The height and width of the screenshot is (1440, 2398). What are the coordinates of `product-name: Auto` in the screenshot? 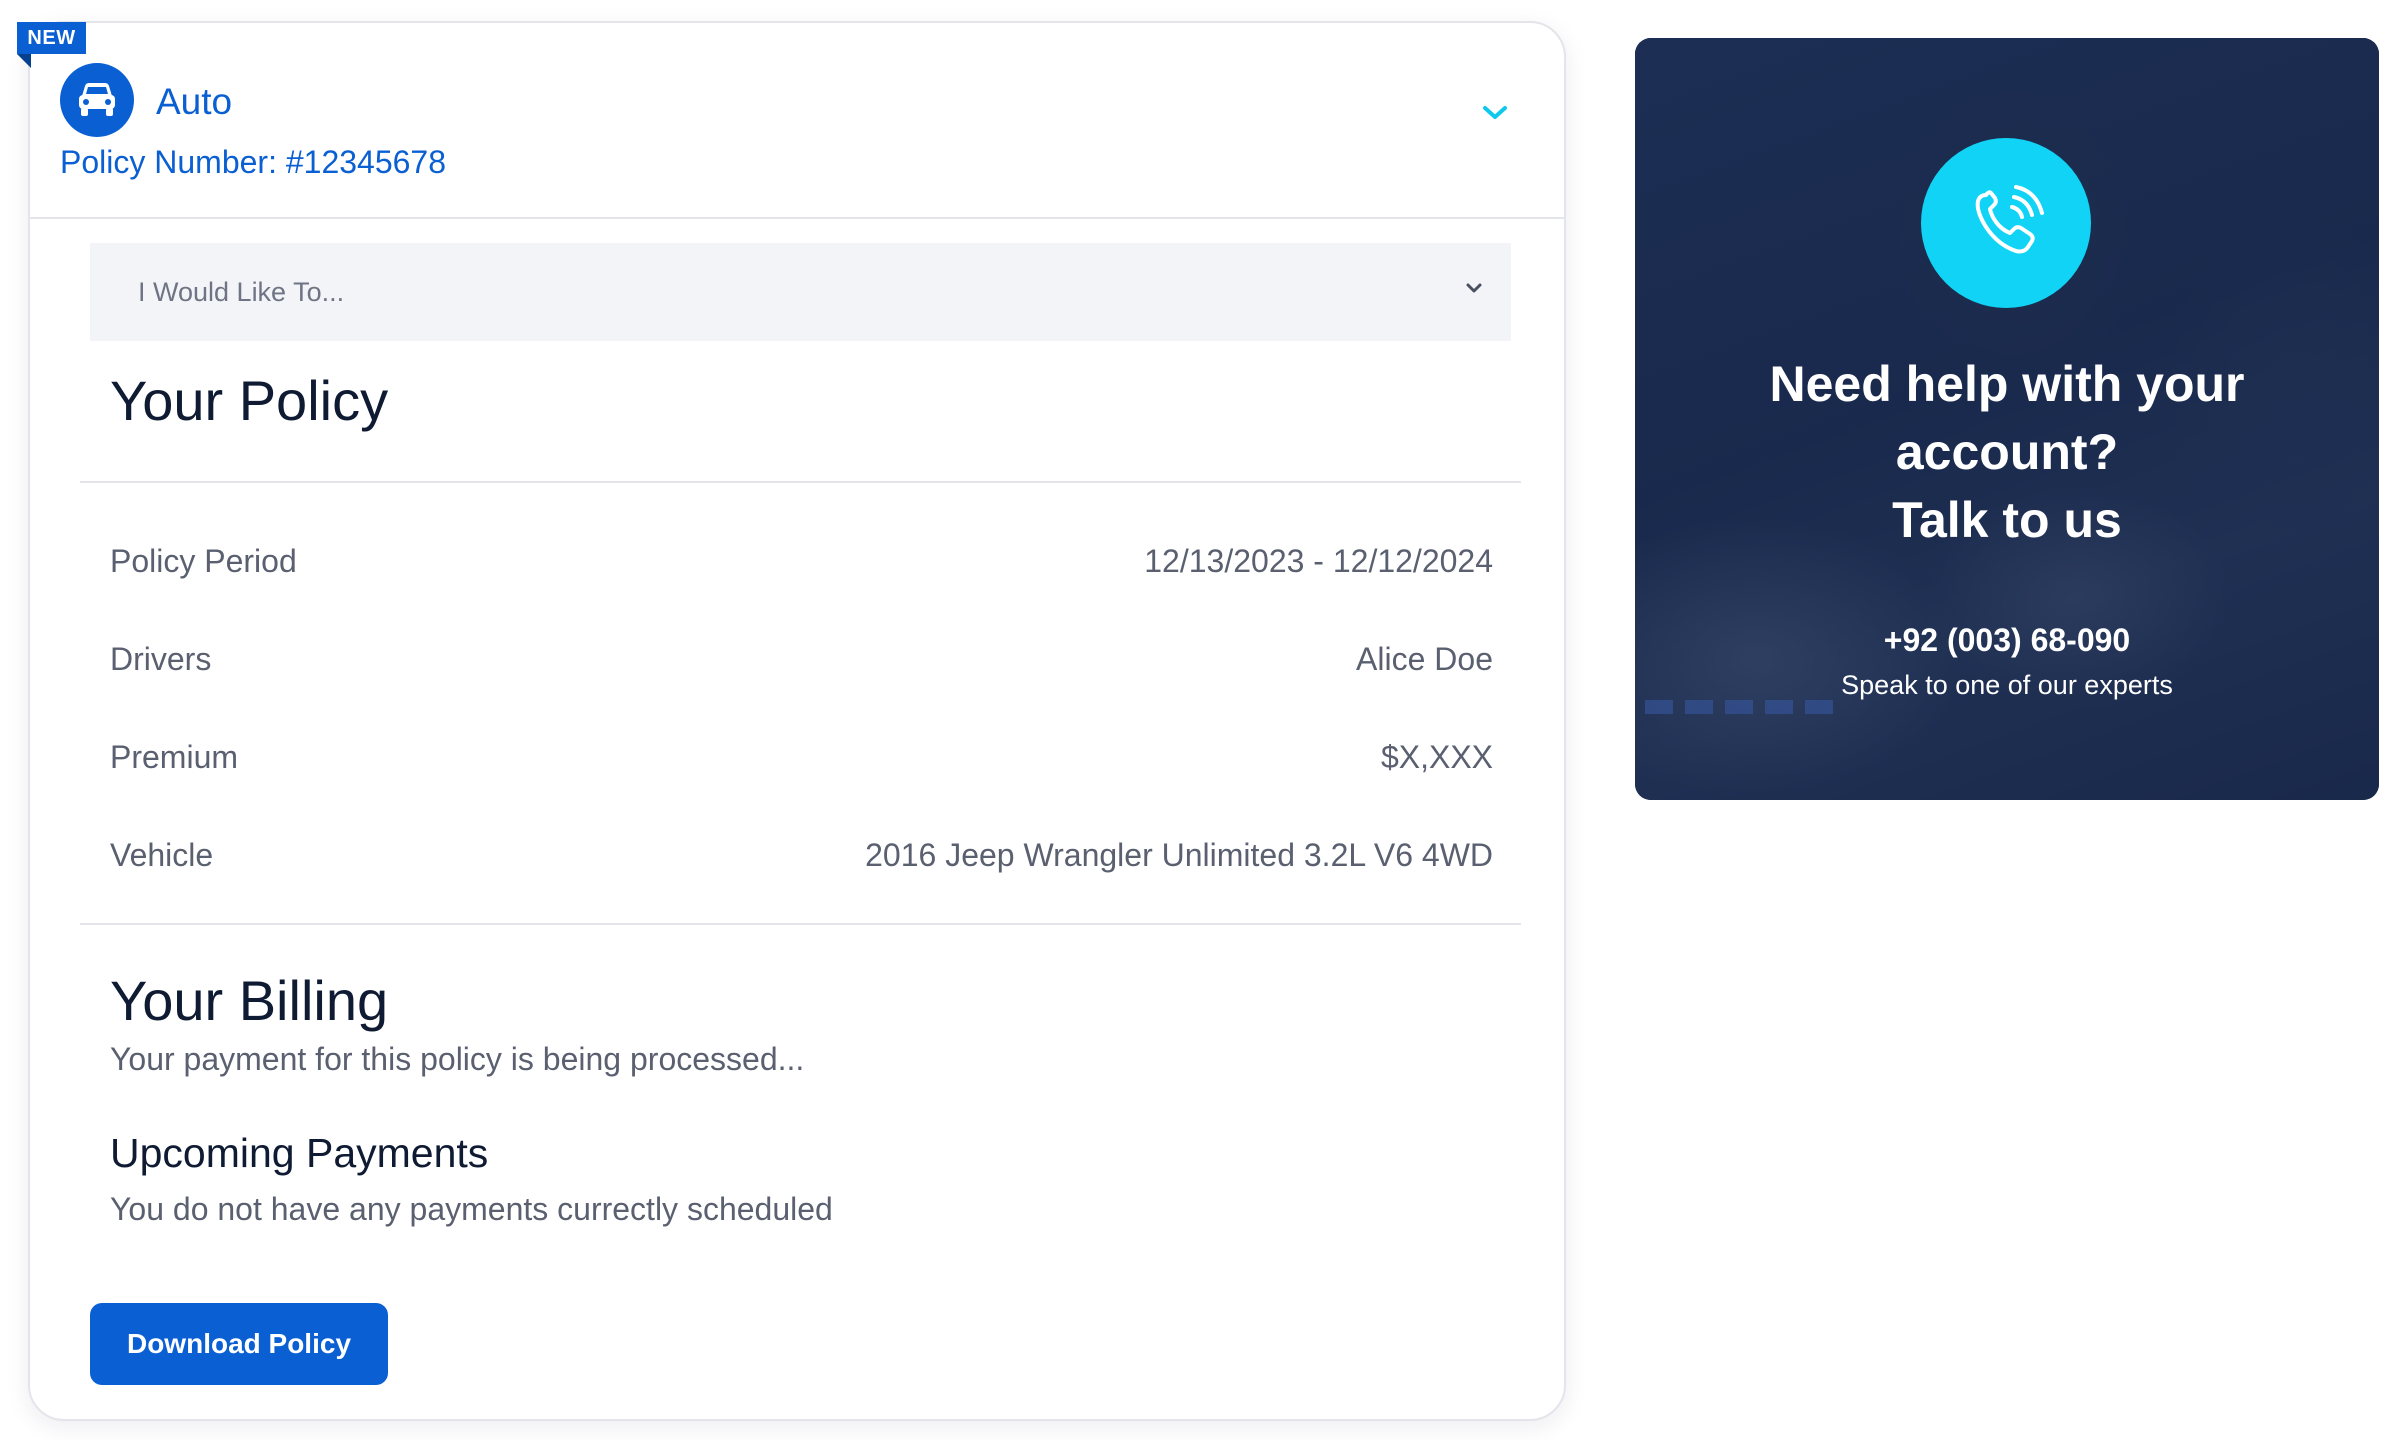 It's located at (194, 101).